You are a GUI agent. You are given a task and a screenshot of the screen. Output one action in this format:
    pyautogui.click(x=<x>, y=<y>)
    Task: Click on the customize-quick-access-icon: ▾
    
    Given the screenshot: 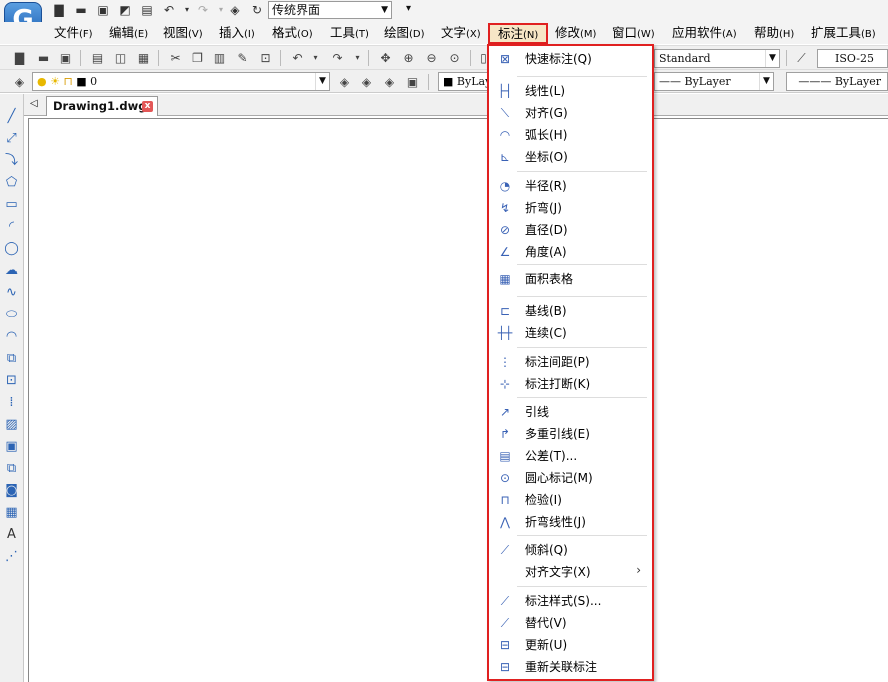 What is the action you would take?
    pyautogui.click(x=408, y=8)
    